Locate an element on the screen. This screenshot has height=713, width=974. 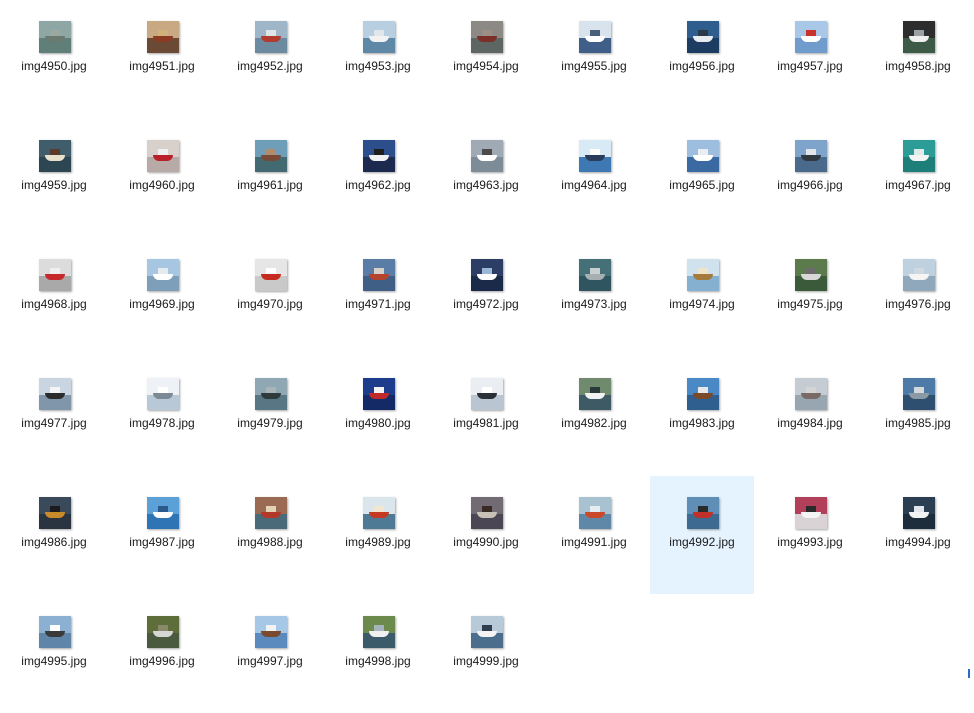
file-item: img4982.jpg is located at coordinates (594, 416).